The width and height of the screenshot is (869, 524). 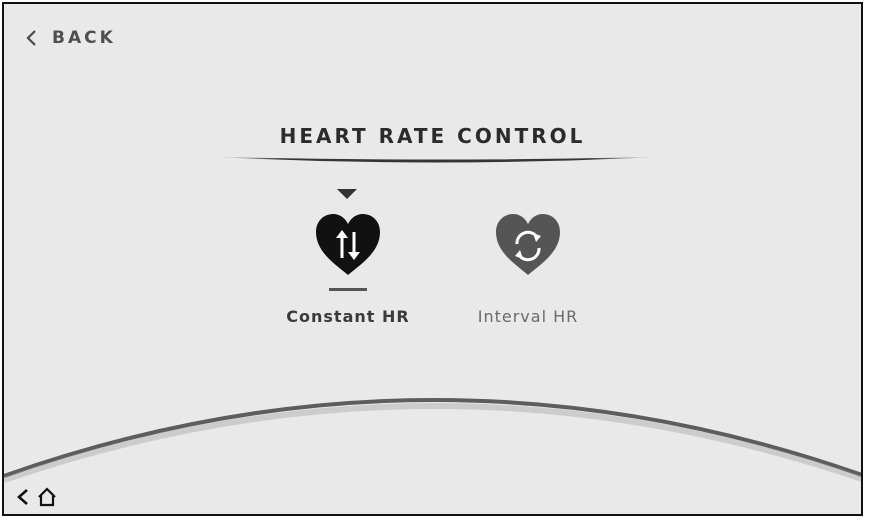 What do you see at coordinates (436, 160) in the screenshot?
I see `title-divider` at bounding box center [436, 160].